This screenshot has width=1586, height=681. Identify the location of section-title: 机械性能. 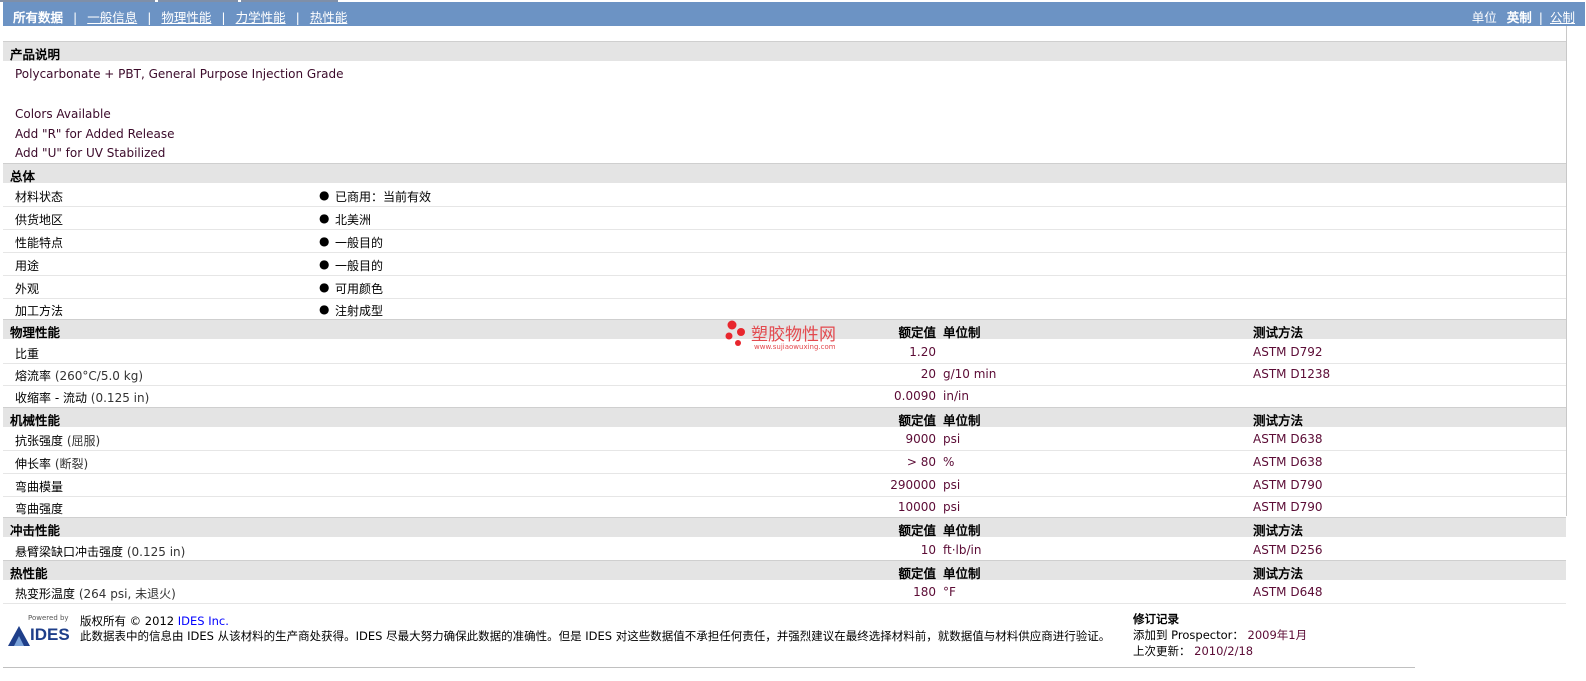
(35, 420).